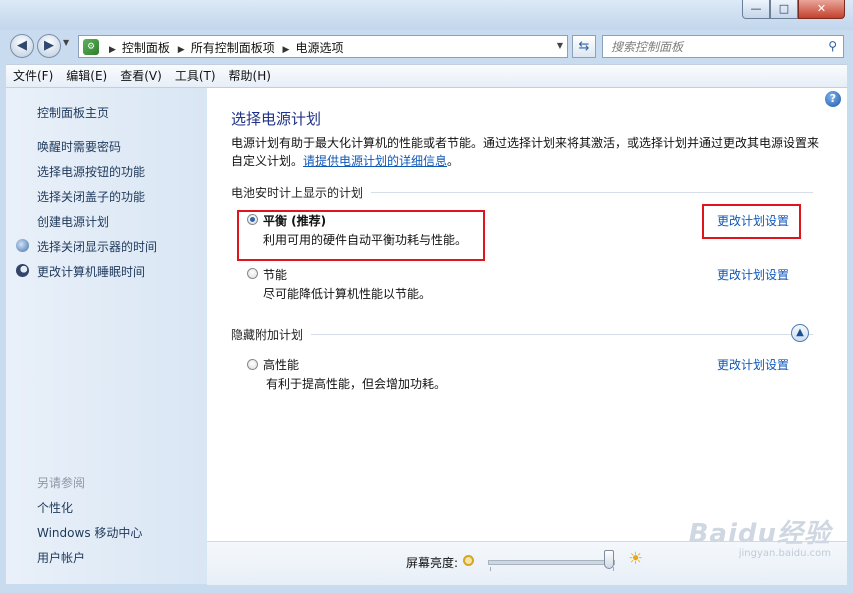  What do you see at coordinates (55, 507) in the screenshot?
I see `sidebar-item-personalization: 个性化` at bounding box center [55, 507].